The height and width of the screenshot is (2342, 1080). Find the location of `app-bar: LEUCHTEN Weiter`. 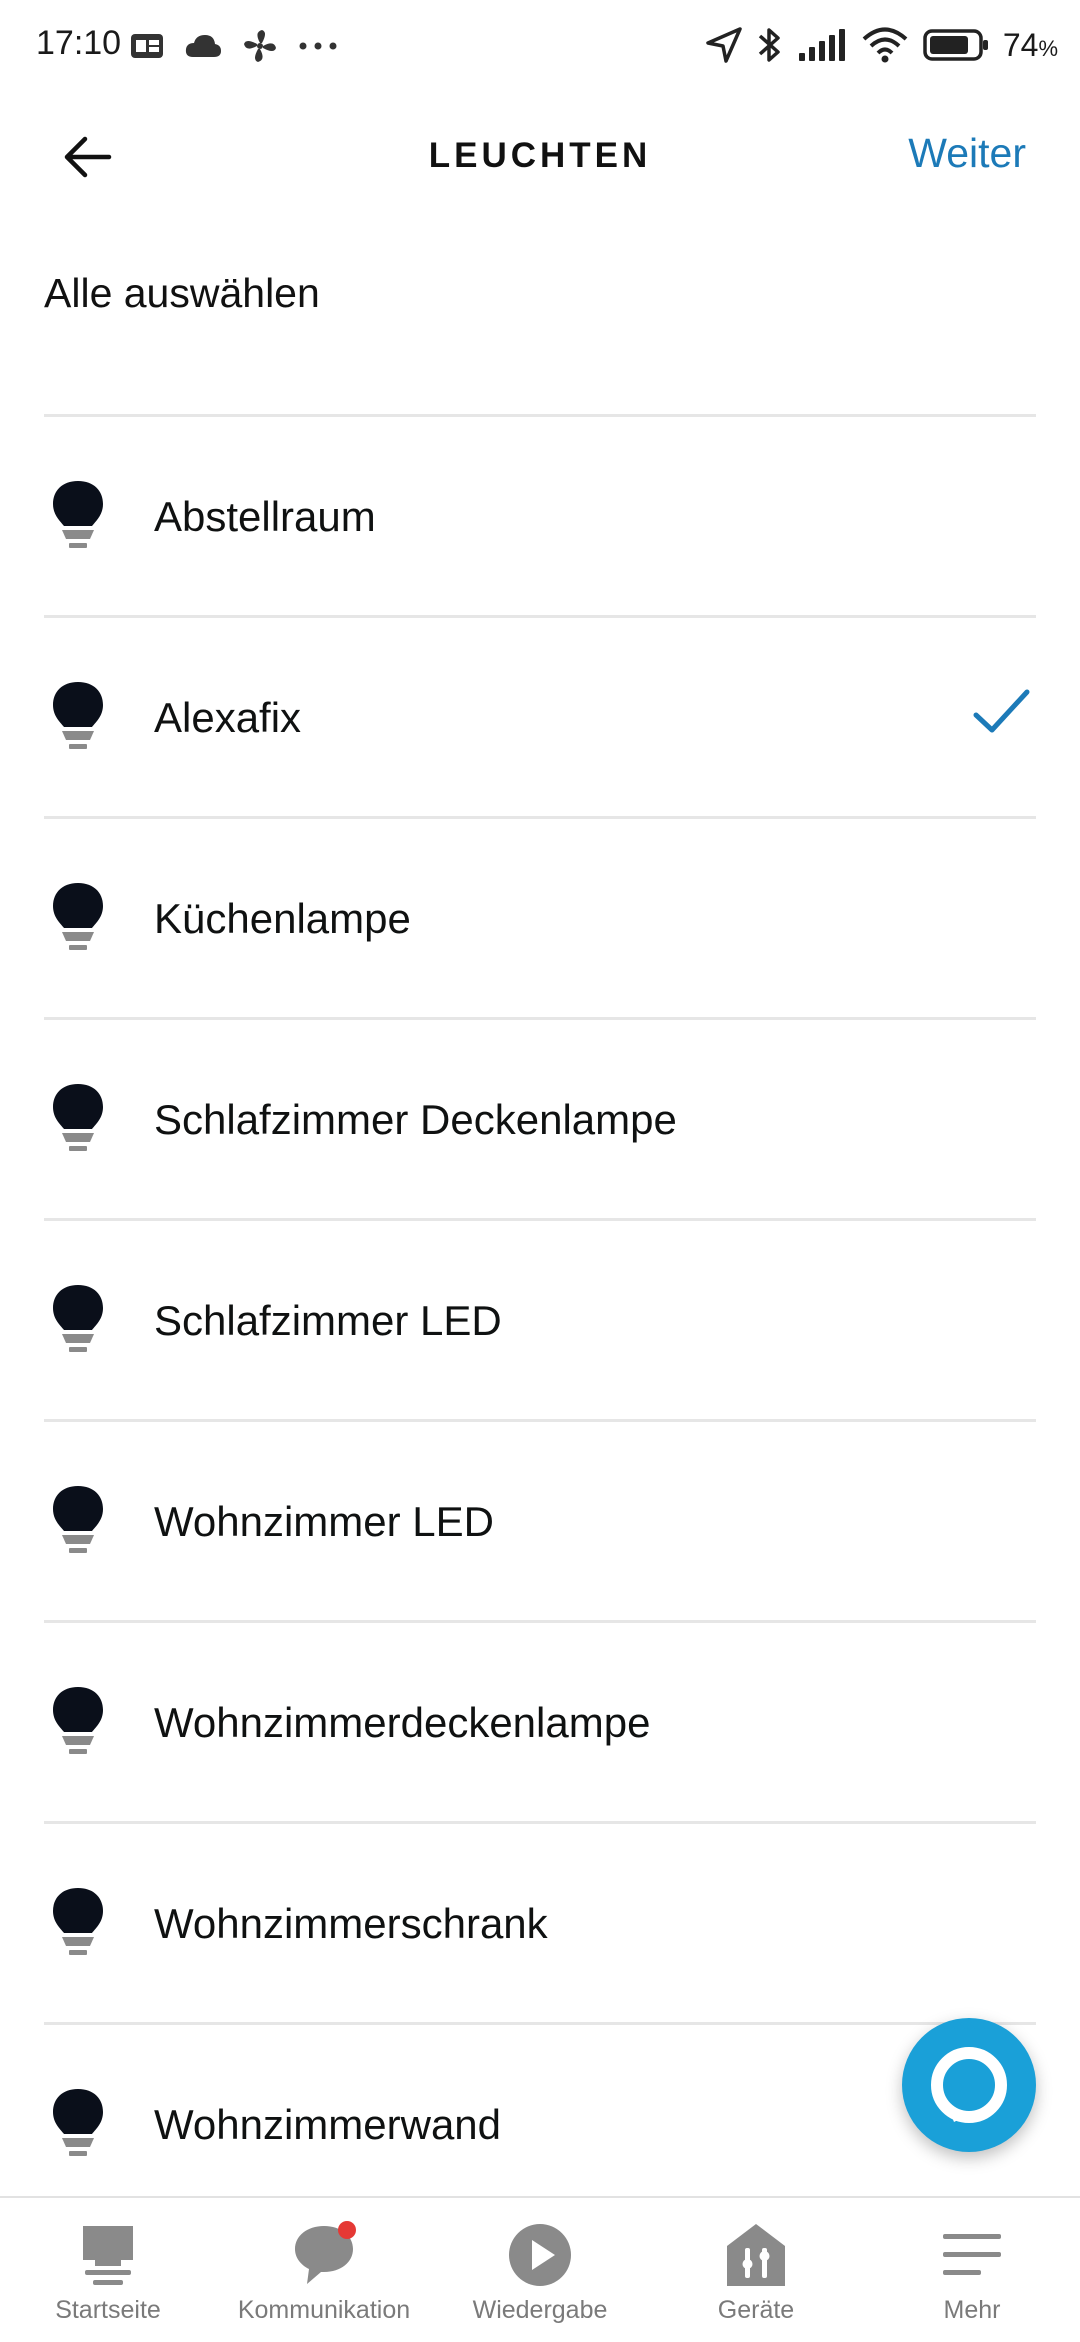

app-bar: LEUCHTEN Weiter is located at coordinates (540, 157).